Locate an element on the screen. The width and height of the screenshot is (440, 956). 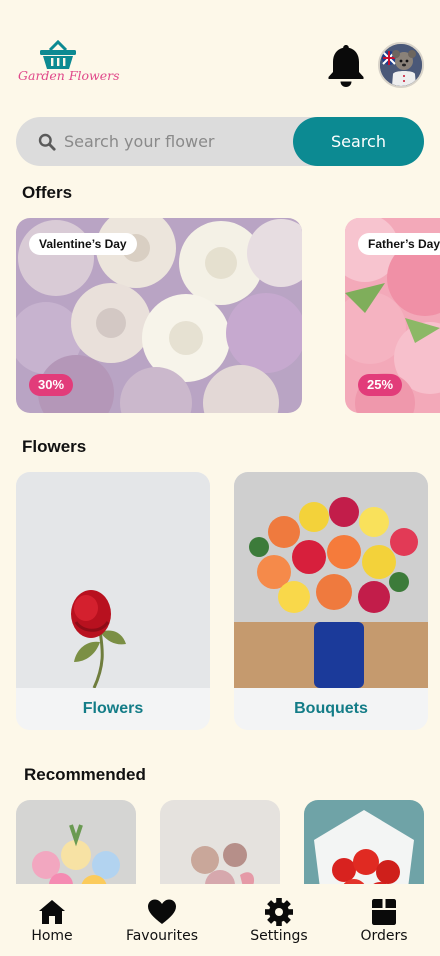
nav-label: Favourites is located at coordinates (162, 936).